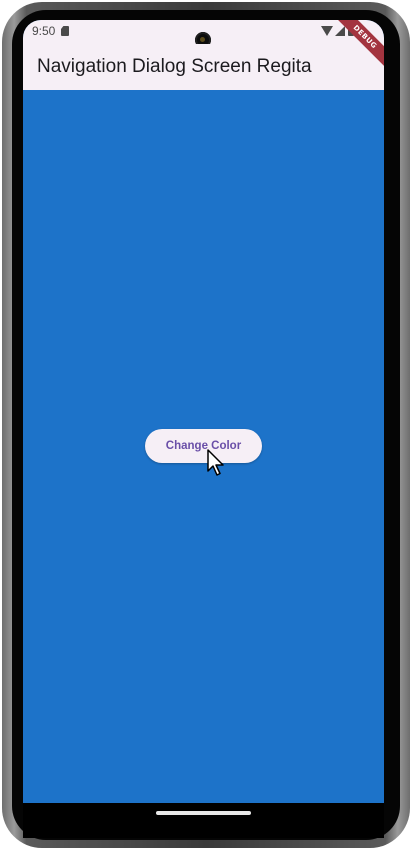 This screenshot has height=850, width=412. I want to click on page-title: Navigation Dialog Screen Regita, so click(174, 66).